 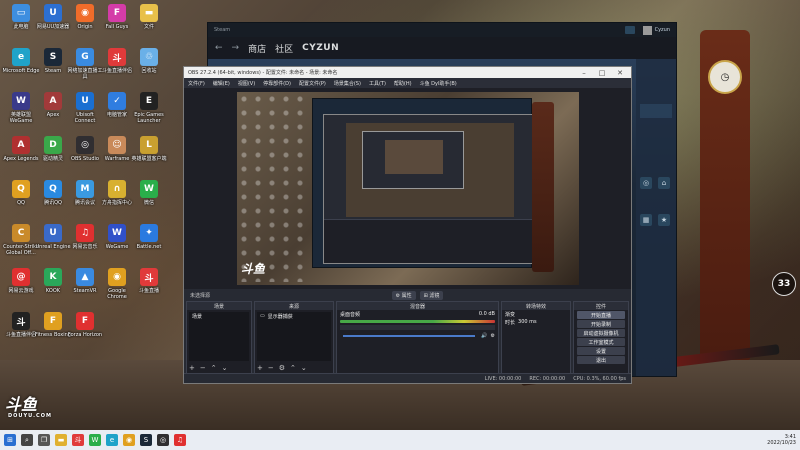 I want to click on control-button: 启动虚拟摄像机, so click(x=601, y=333).